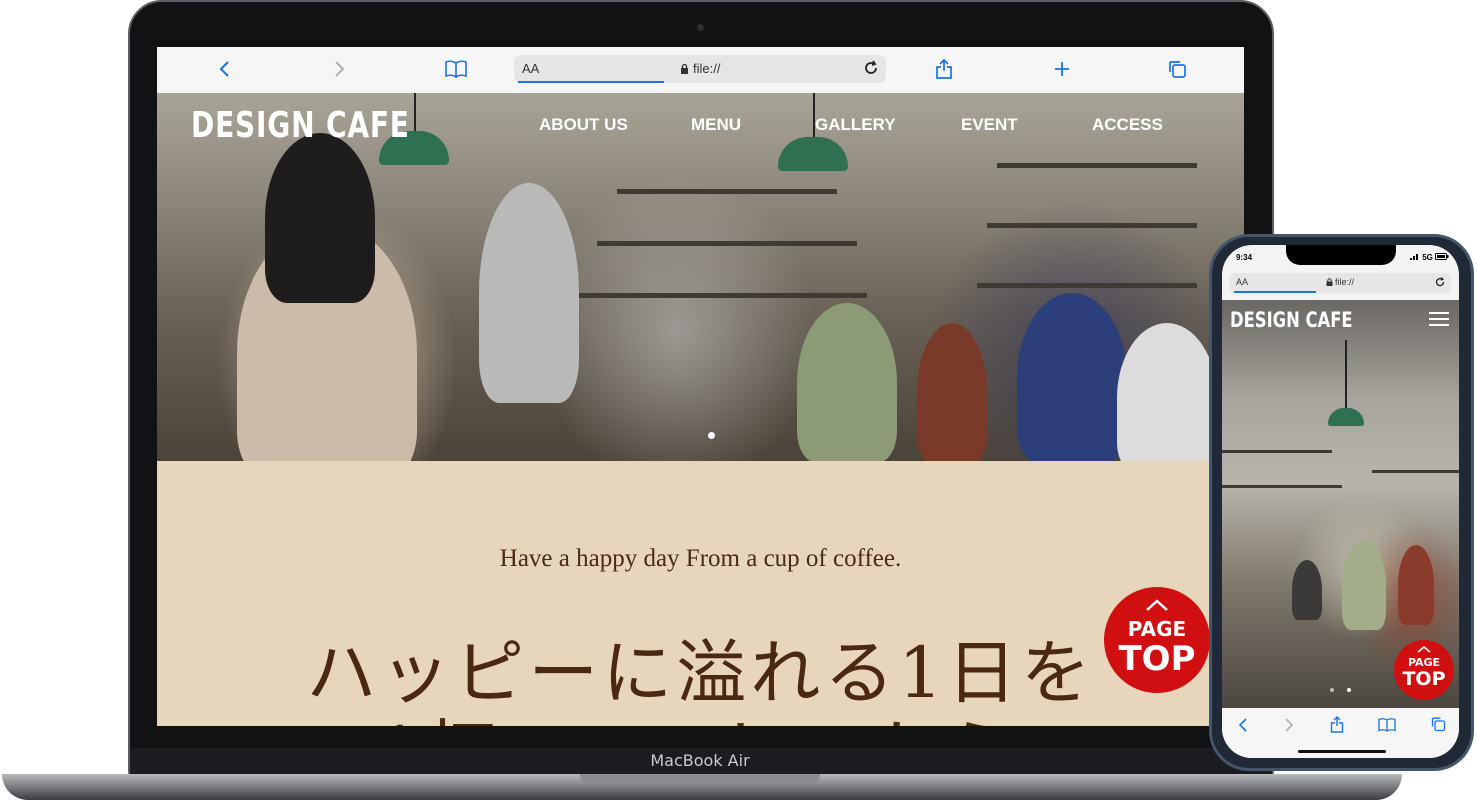 This screenshot has height=806, width=1476. I want to click on network-label: 5G, so click(1427, 257).